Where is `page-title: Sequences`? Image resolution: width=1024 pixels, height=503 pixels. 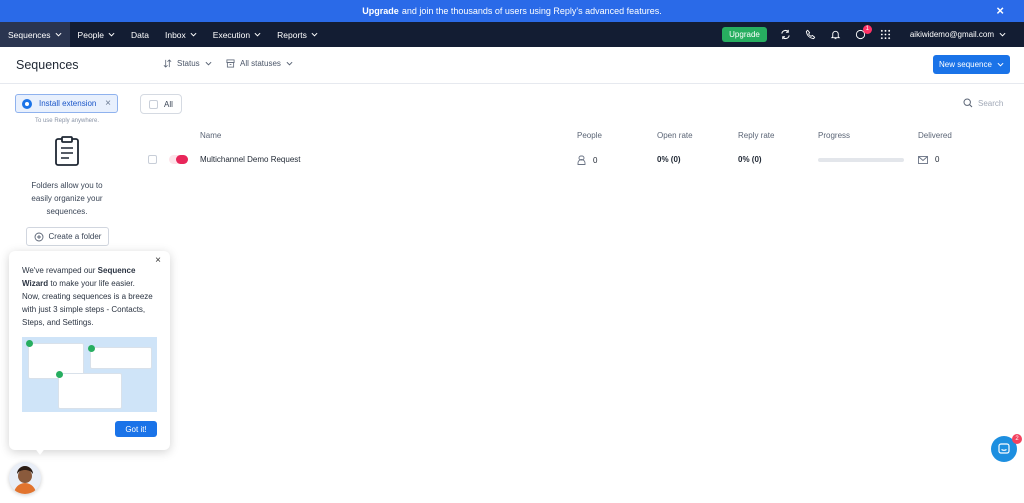
page-title: Sequences is located at coordinates (47, 65).